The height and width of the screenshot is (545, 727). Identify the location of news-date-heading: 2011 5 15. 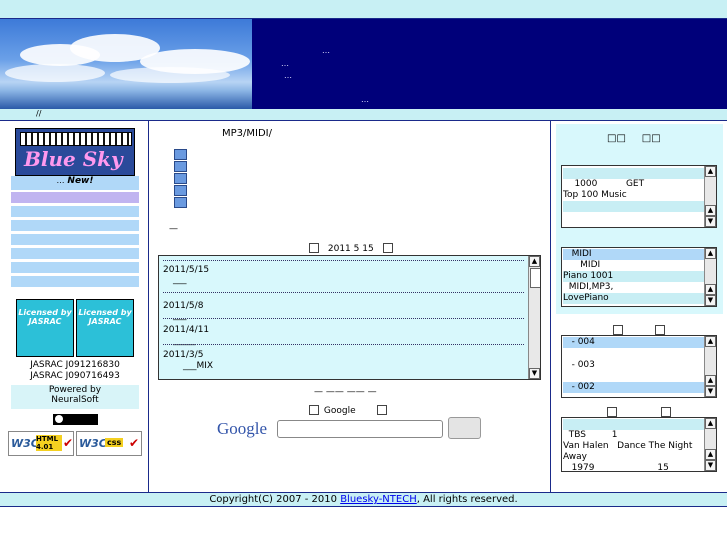
(351, 248).